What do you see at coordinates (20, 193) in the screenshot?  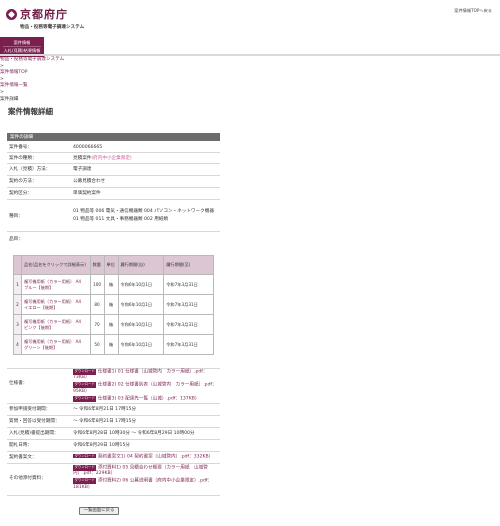 I see `category-label: 契約区分：` at bounding box center [20, 193].